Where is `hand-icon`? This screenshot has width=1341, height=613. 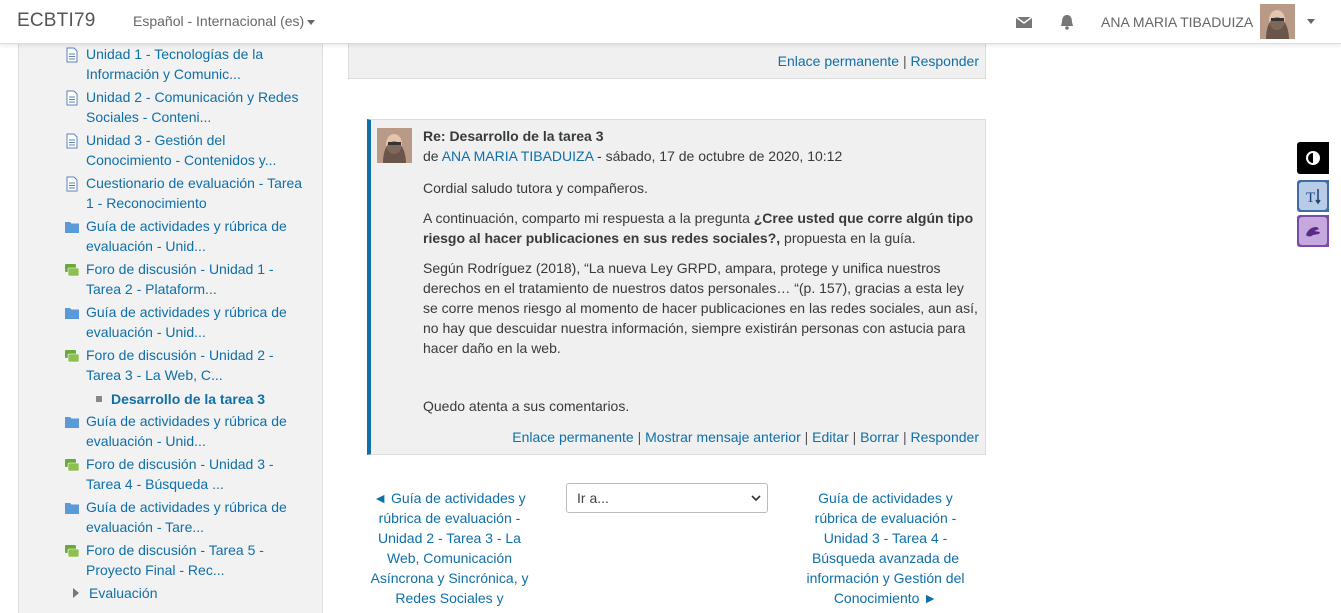 hand-icon is located at coordinates (1313, 231).